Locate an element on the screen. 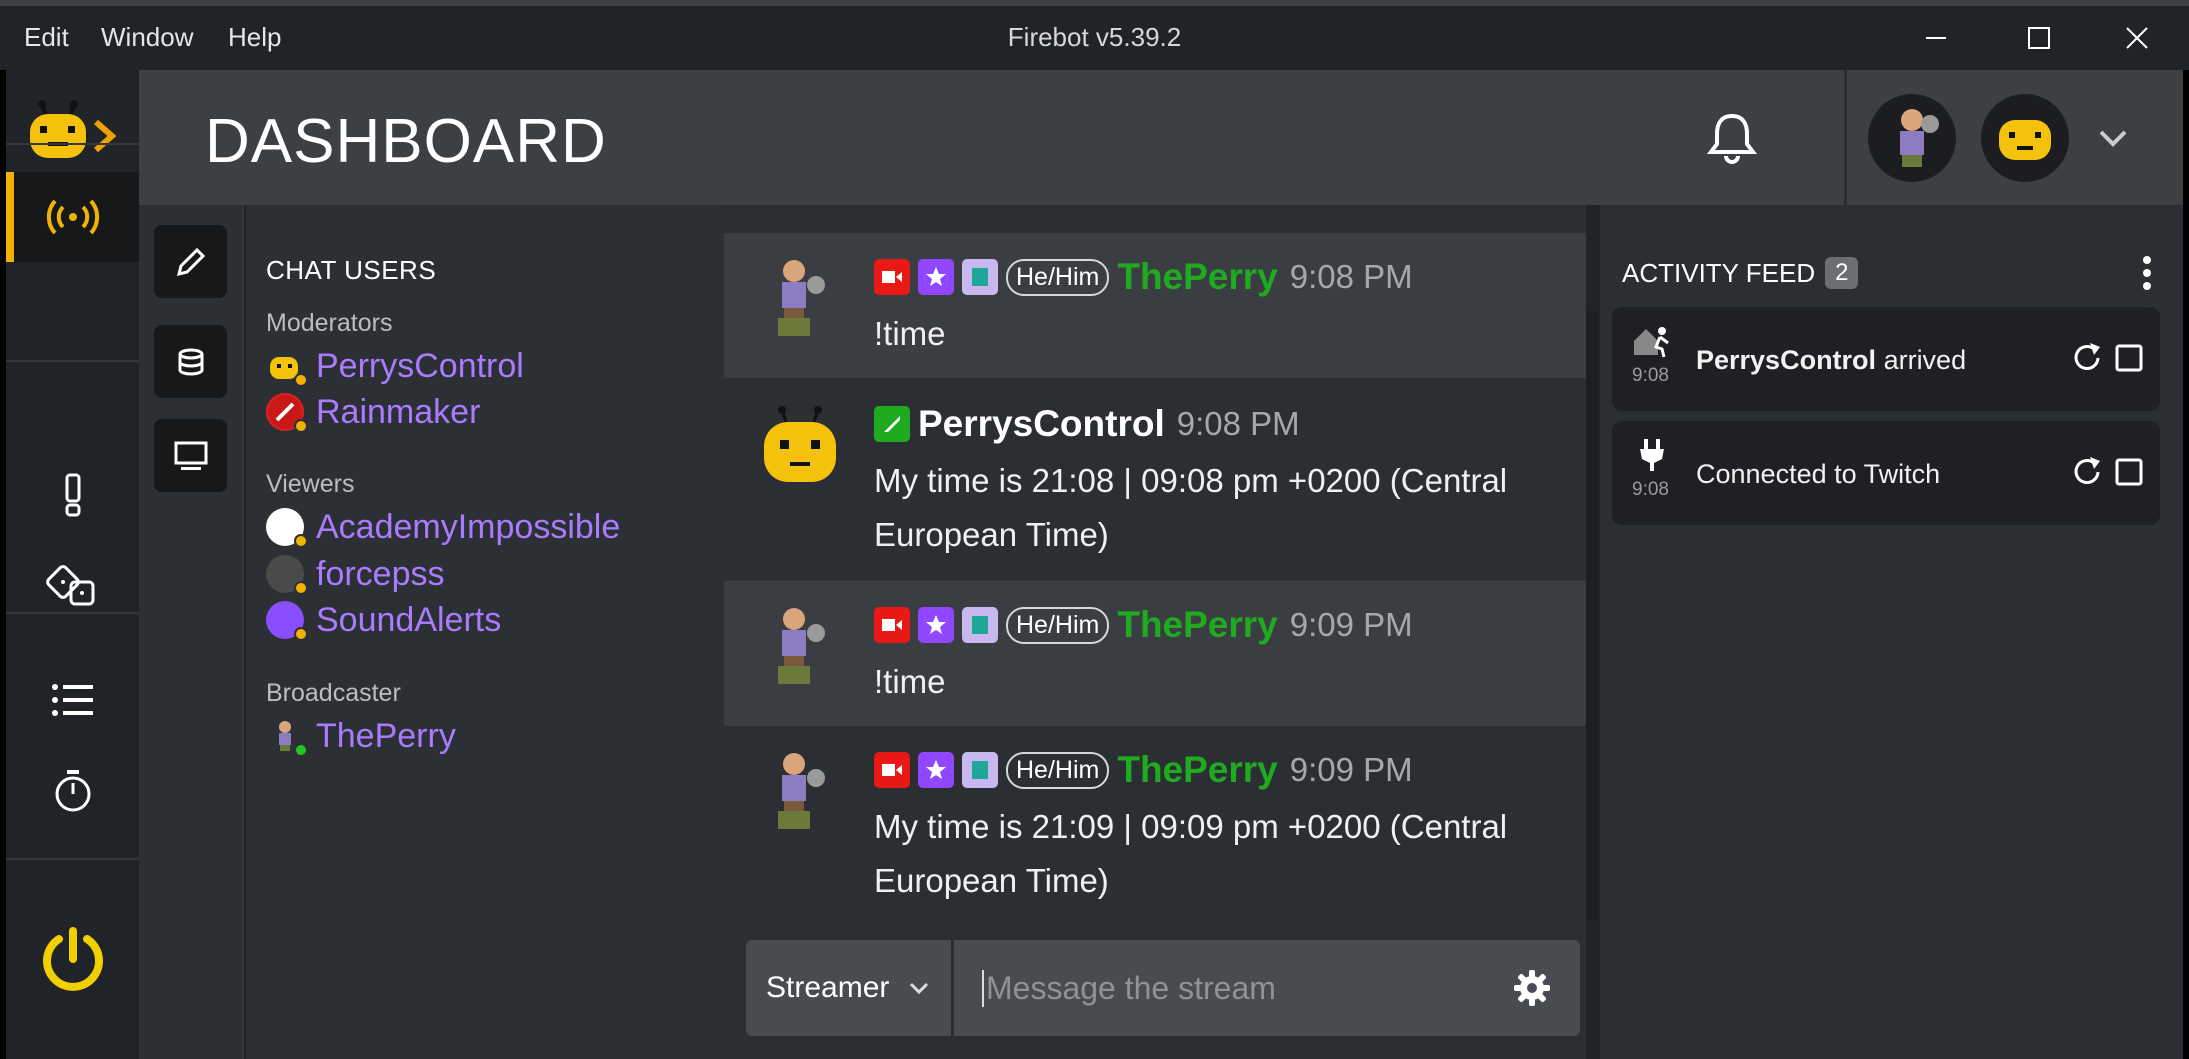 This screenshot has height=1059, width=2189. stopwatch-icon is located at coordinates (72, 791).